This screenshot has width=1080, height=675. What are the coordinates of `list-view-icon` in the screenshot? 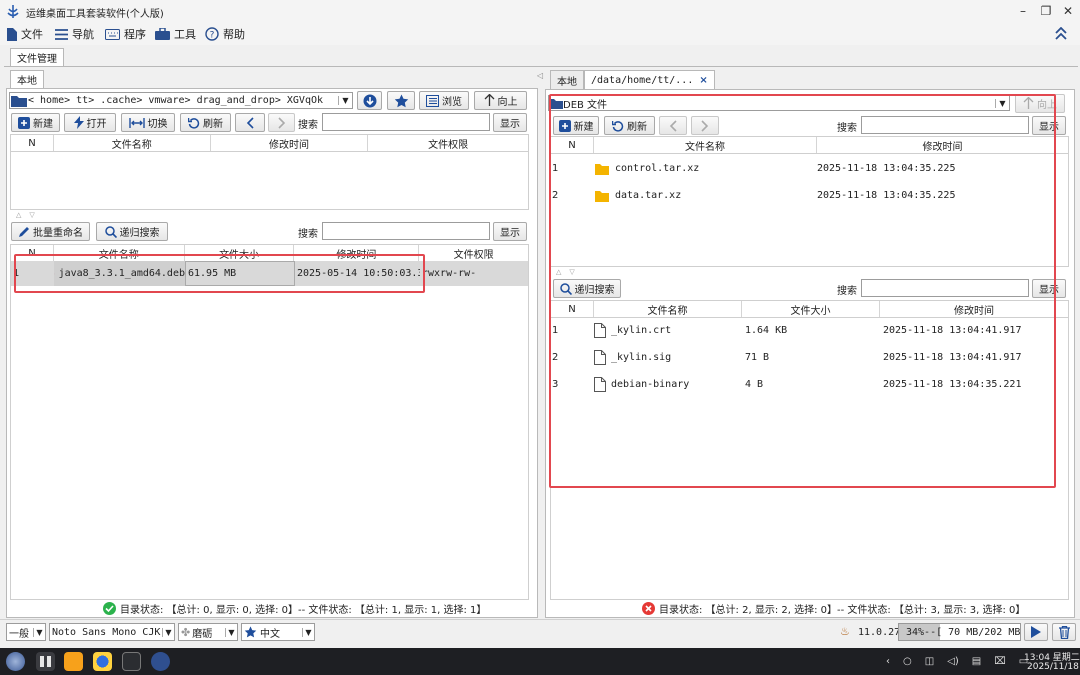 It's located at (432, 100).